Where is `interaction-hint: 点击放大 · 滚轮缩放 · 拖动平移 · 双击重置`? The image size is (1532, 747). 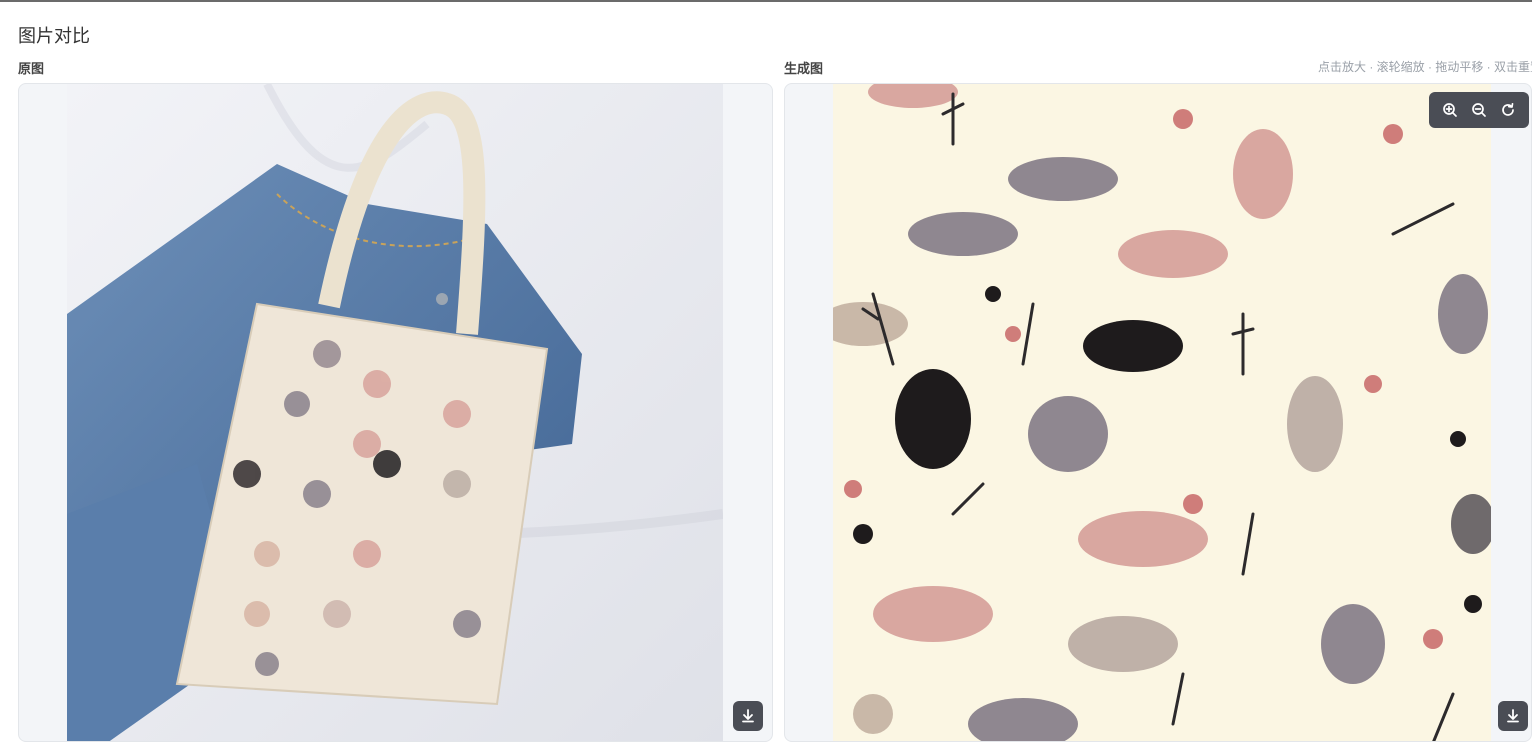 interaction-hint: 点击放大 · 滚轮缩放 · 拖动平移 · 双击重置 is located at coordinates (1425, 67).